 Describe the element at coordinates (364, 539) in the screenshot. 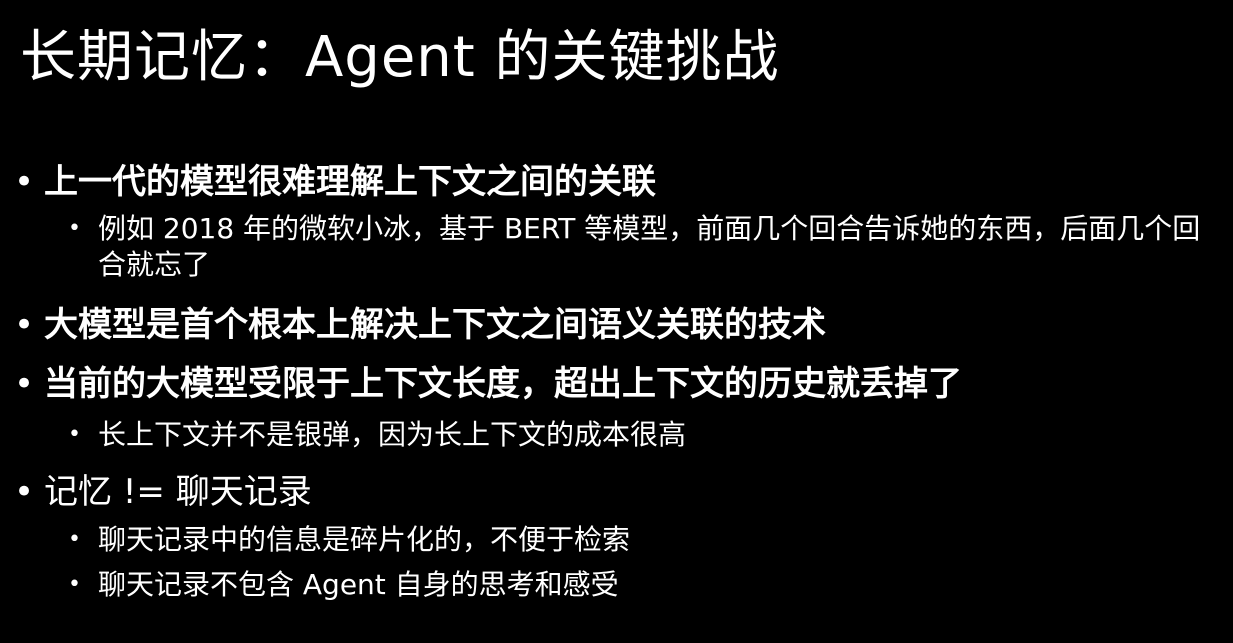

I see `bullet-text: 聊天记录中的信息是碎片化的，不便于检索` at that location.